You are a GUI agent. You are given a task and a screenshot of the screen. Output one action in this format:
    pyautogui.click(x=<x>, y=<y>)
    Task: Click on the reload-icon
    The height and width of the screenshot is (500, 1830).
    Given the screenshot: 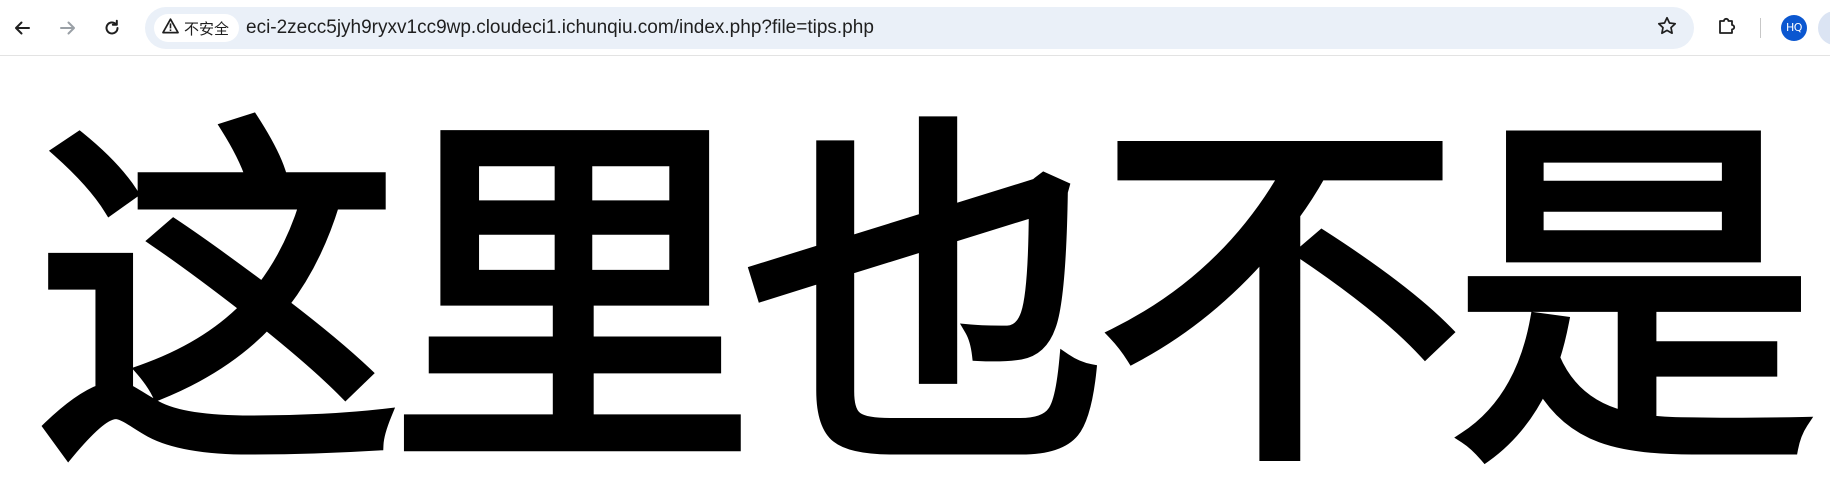 What is the action you would take?
    pyautogui.click(x=112, y=28)
    